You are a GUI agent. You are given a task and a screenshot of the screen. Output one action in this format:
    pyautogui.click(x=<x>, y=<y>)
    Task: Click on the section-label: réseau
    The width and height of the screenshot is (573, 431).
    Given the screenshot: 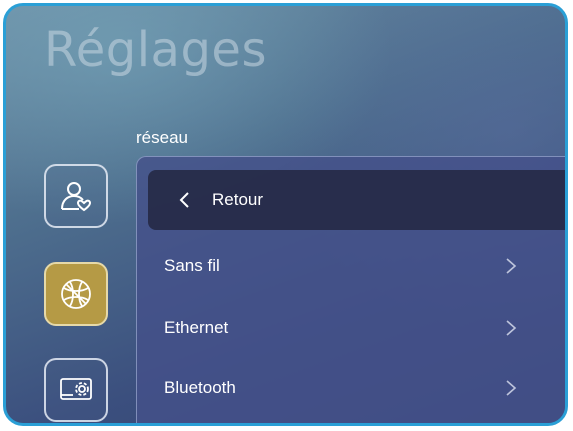 What is the action you would take?
    pyautogui.click(x=162, y=137)
    